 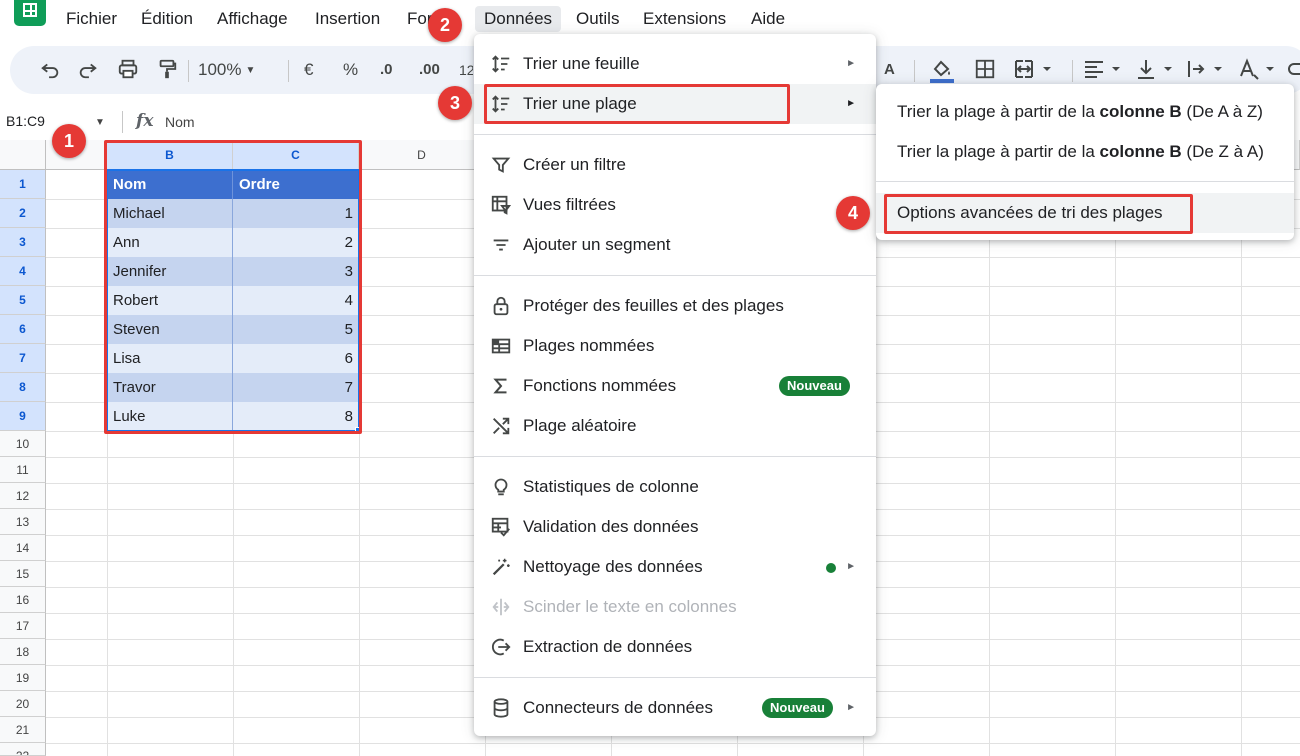 I want to click on sigma-icon, so click(x=500, y=386).